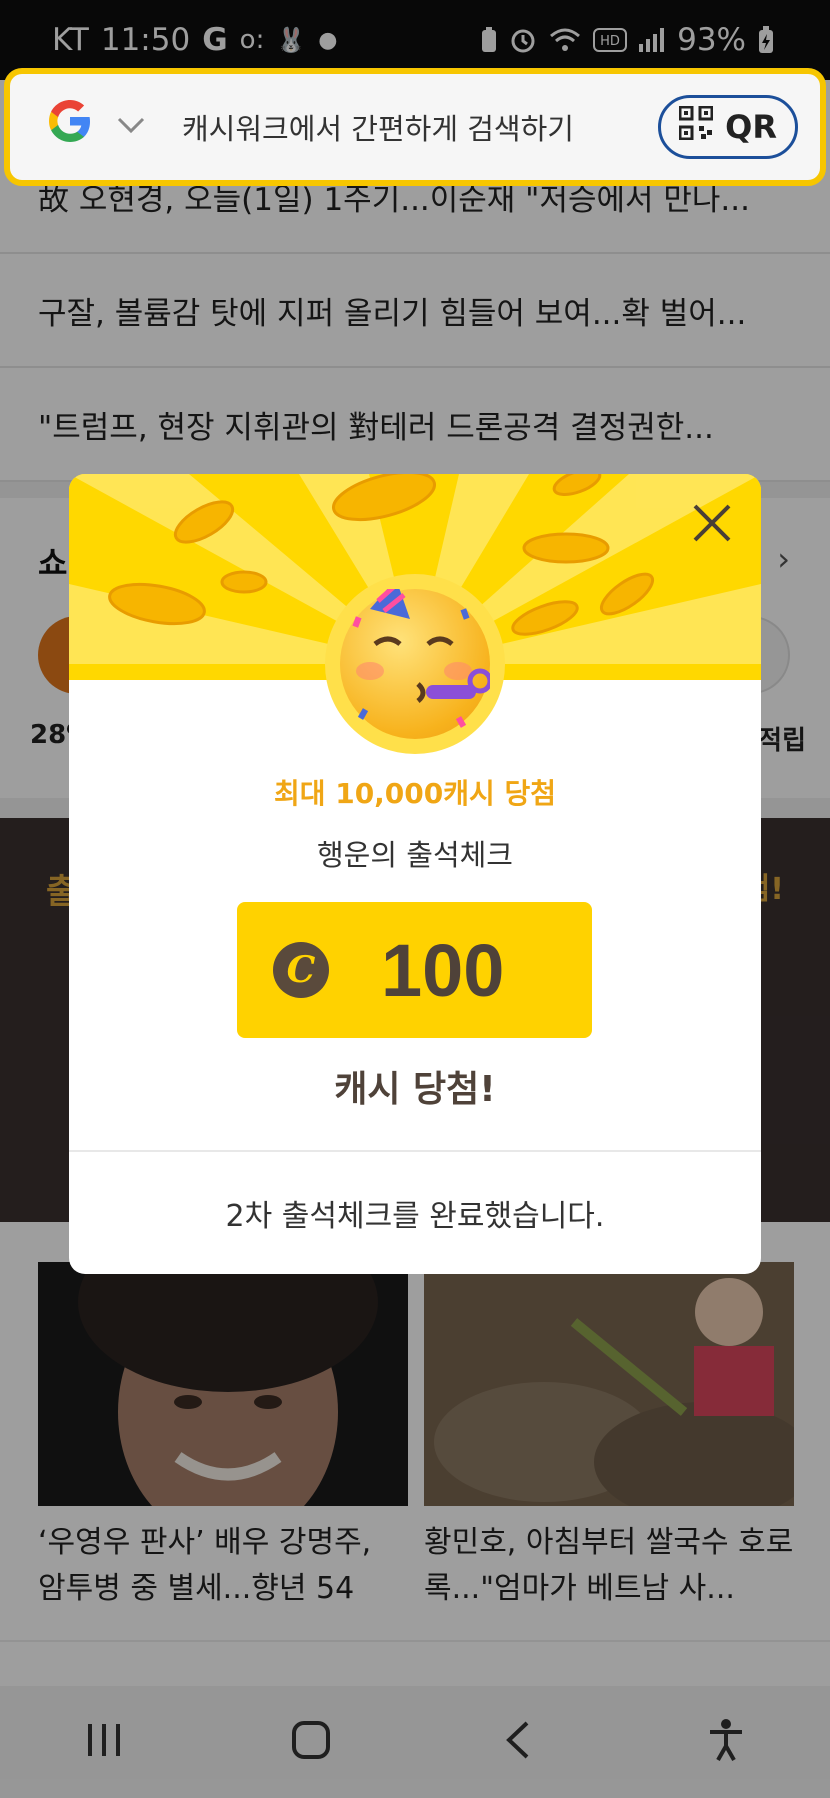 The width and height of the screenshot is (830, 1798). I want to click on win-result-text: 캐시 당첨!, so click(415, 1089).